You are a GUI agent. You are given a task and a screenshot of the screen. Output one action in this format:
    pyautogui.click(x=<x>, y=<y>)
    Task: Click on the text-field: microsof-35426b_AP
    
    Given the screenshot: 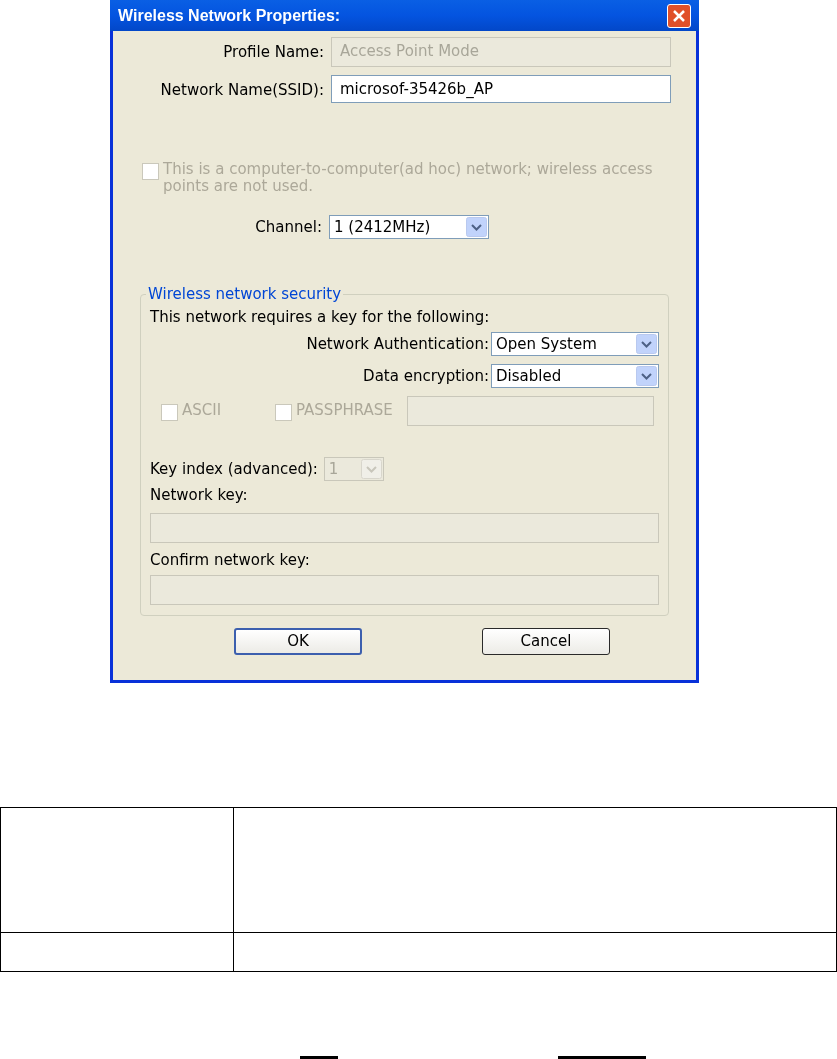 What is the action you would take?
    pyautogui.click(x=501, y=89)
    